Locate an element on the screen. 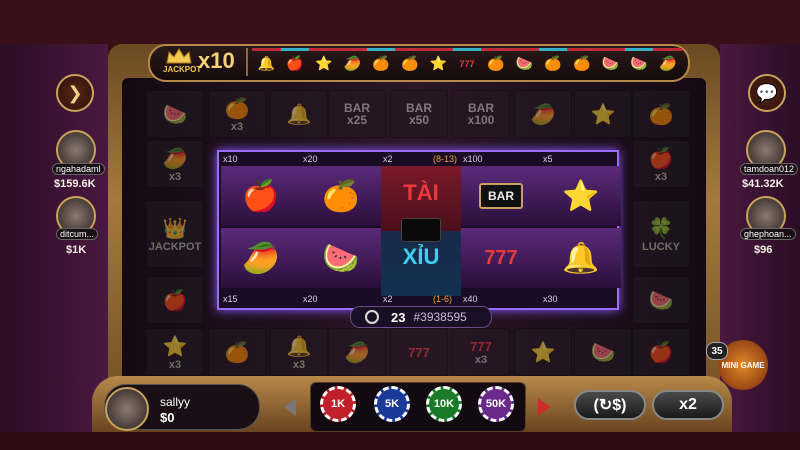 The height and width of the screenshot is (450, 800). round-timer: 23 #3938595 is located at coordinates (421, 317).